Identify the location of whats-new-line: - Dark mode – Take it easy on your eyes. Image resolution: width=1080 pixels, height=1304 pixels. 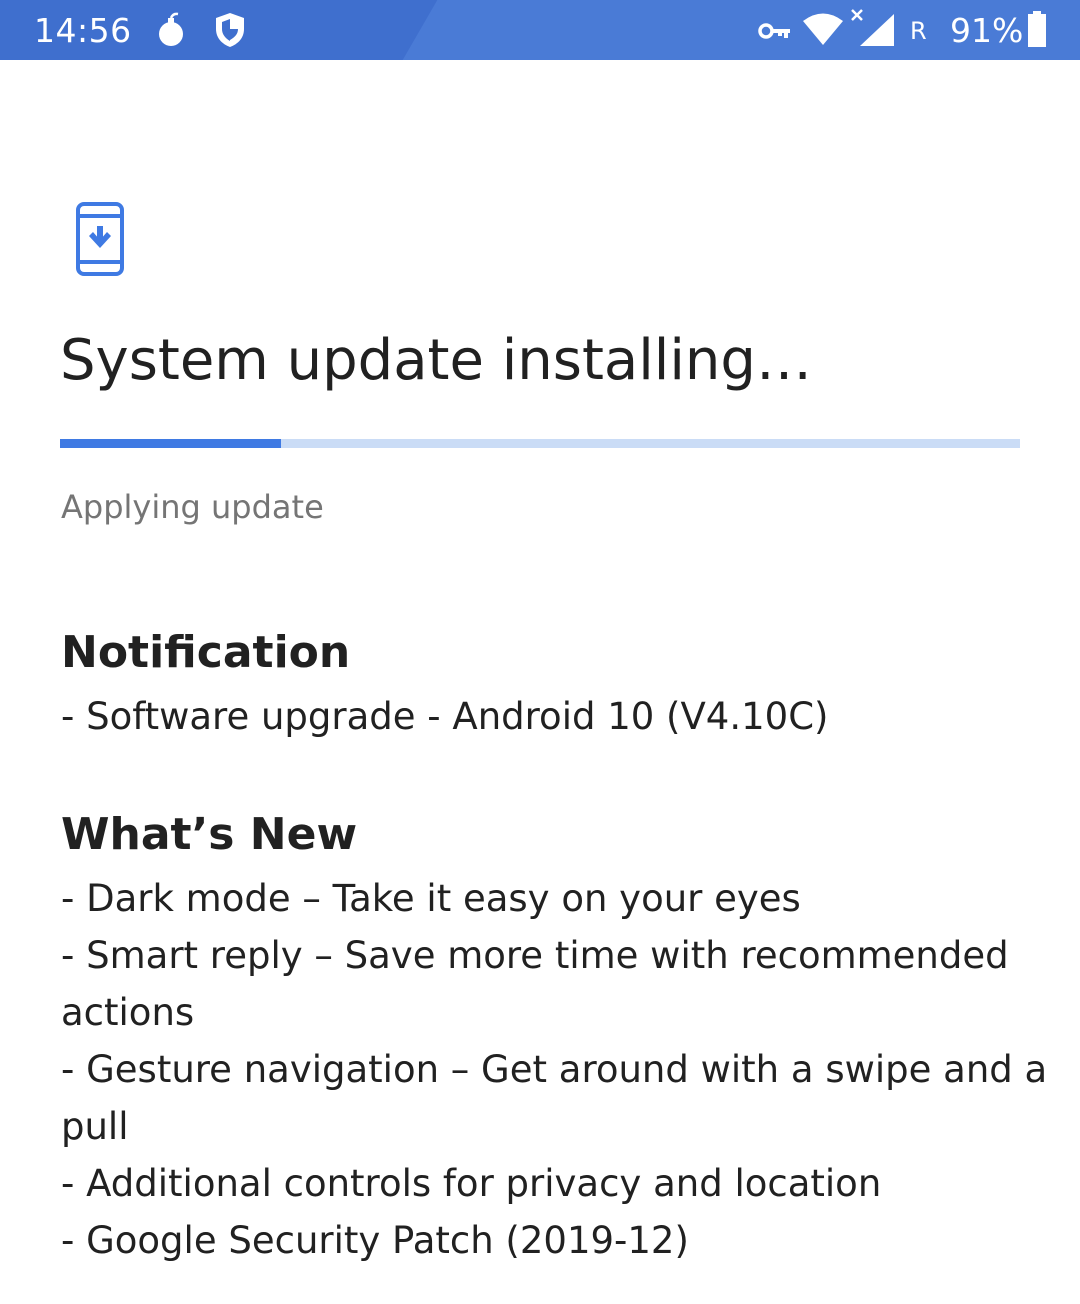
(431, 898).